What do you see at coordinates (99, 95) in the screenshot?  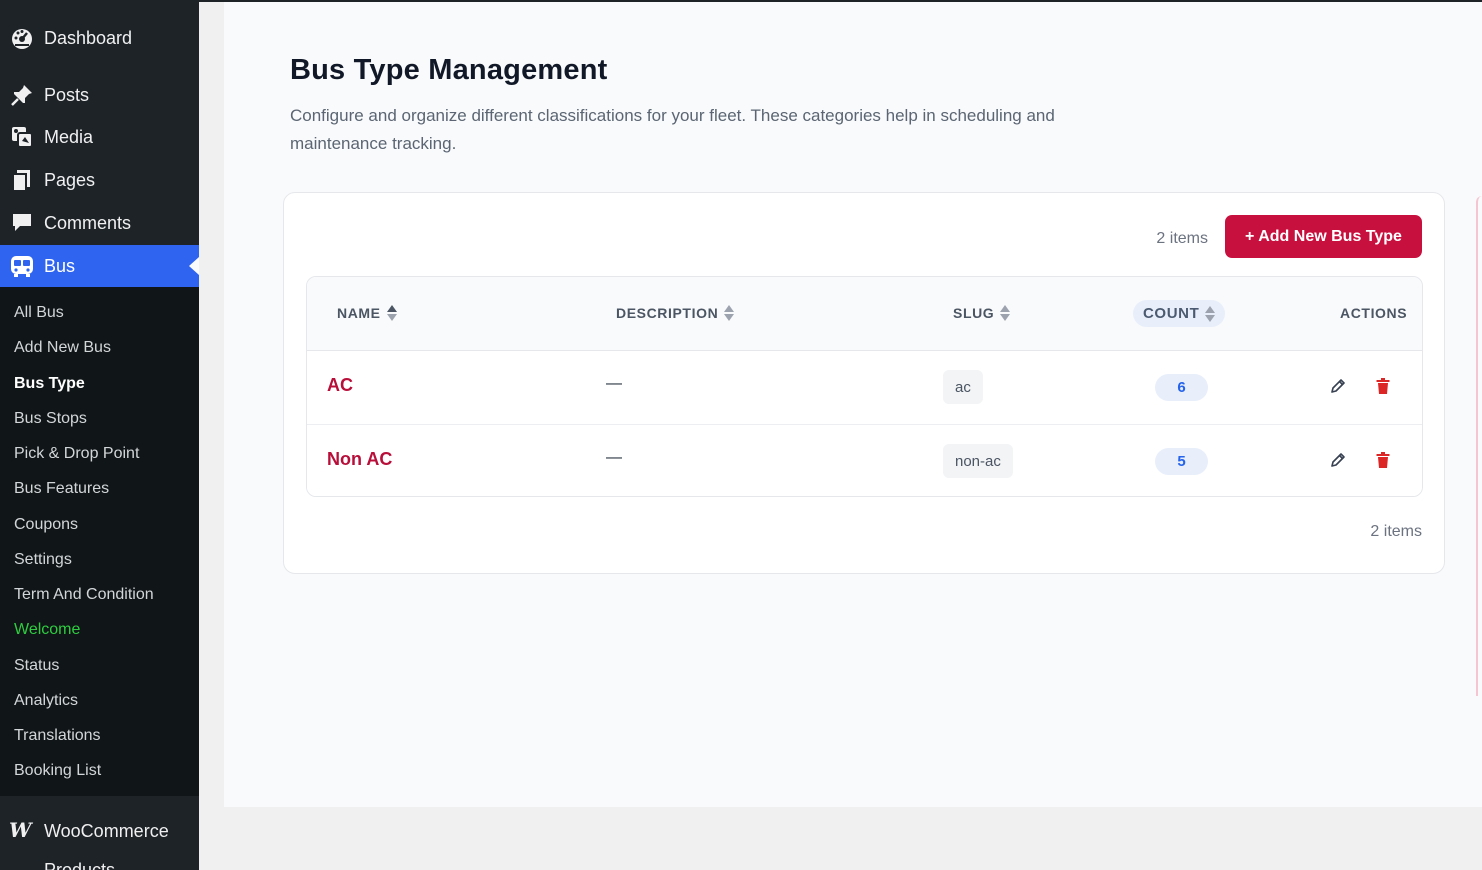 I see `menu-posts: Posts` at bounding box center [99, 95].